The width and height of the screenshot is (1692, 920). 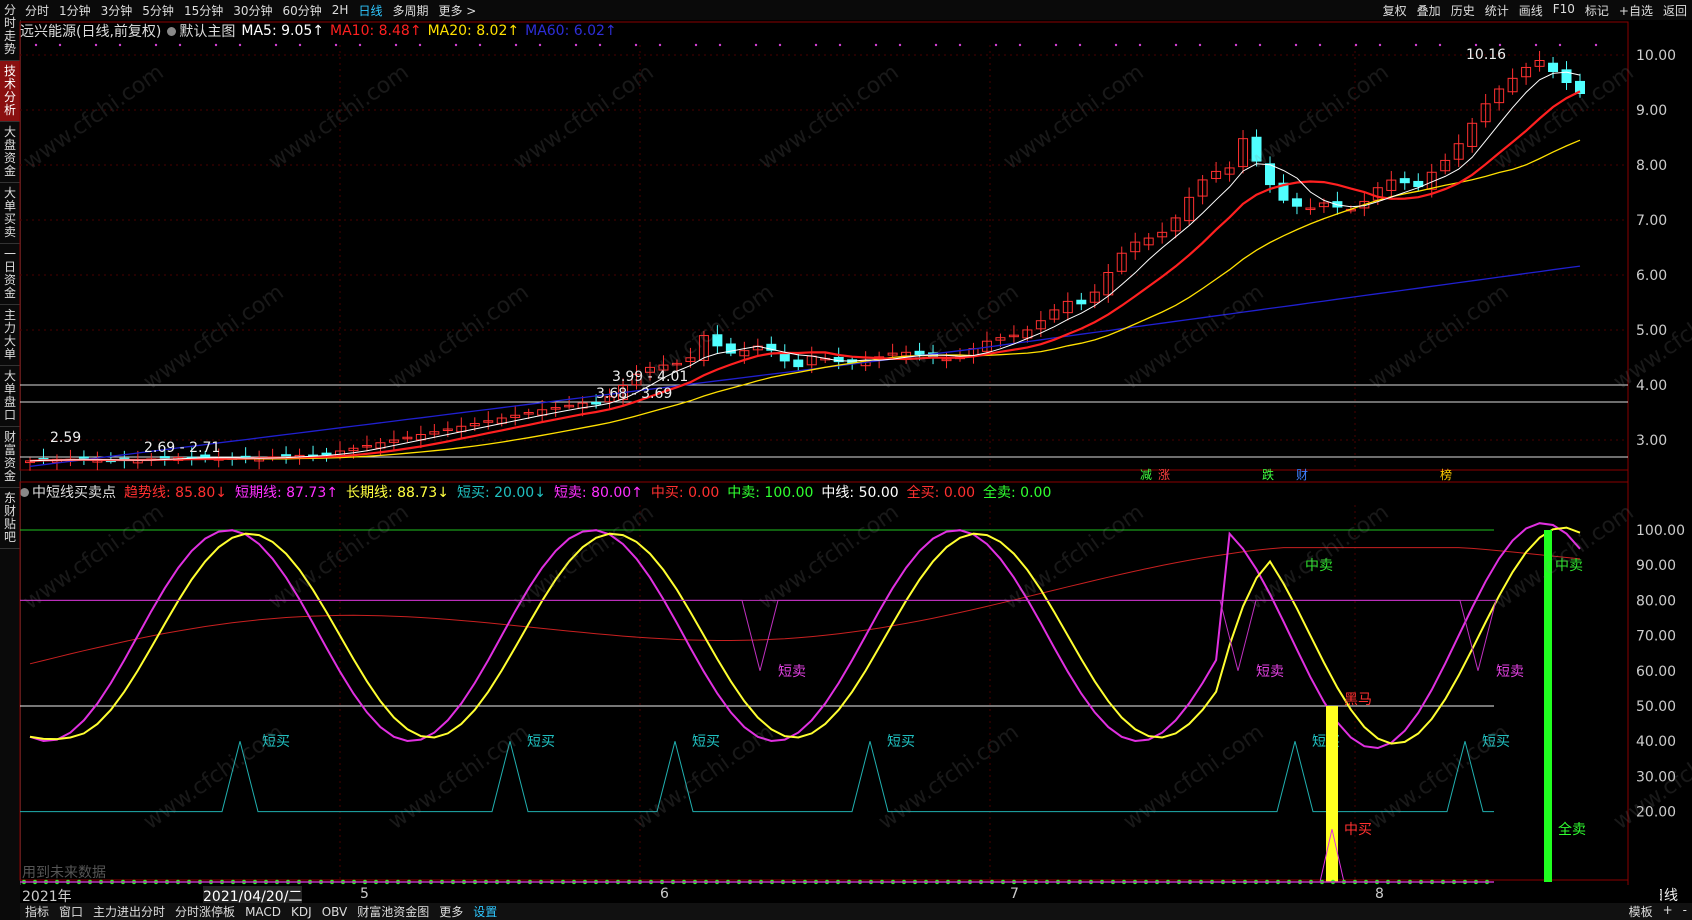 What do you see at coordinates (1164, 474) in the screenshot?
I see `event-mark: 涨` at bounding box center [1164, 474].